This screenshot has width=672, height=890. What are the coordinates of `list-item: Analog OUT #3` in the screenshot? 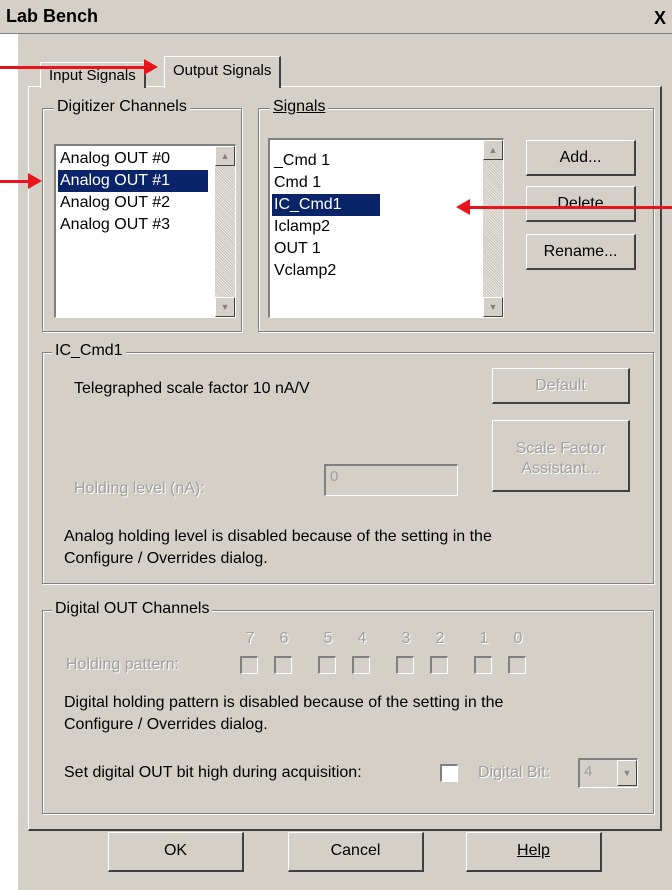 It's located at (115, 225).